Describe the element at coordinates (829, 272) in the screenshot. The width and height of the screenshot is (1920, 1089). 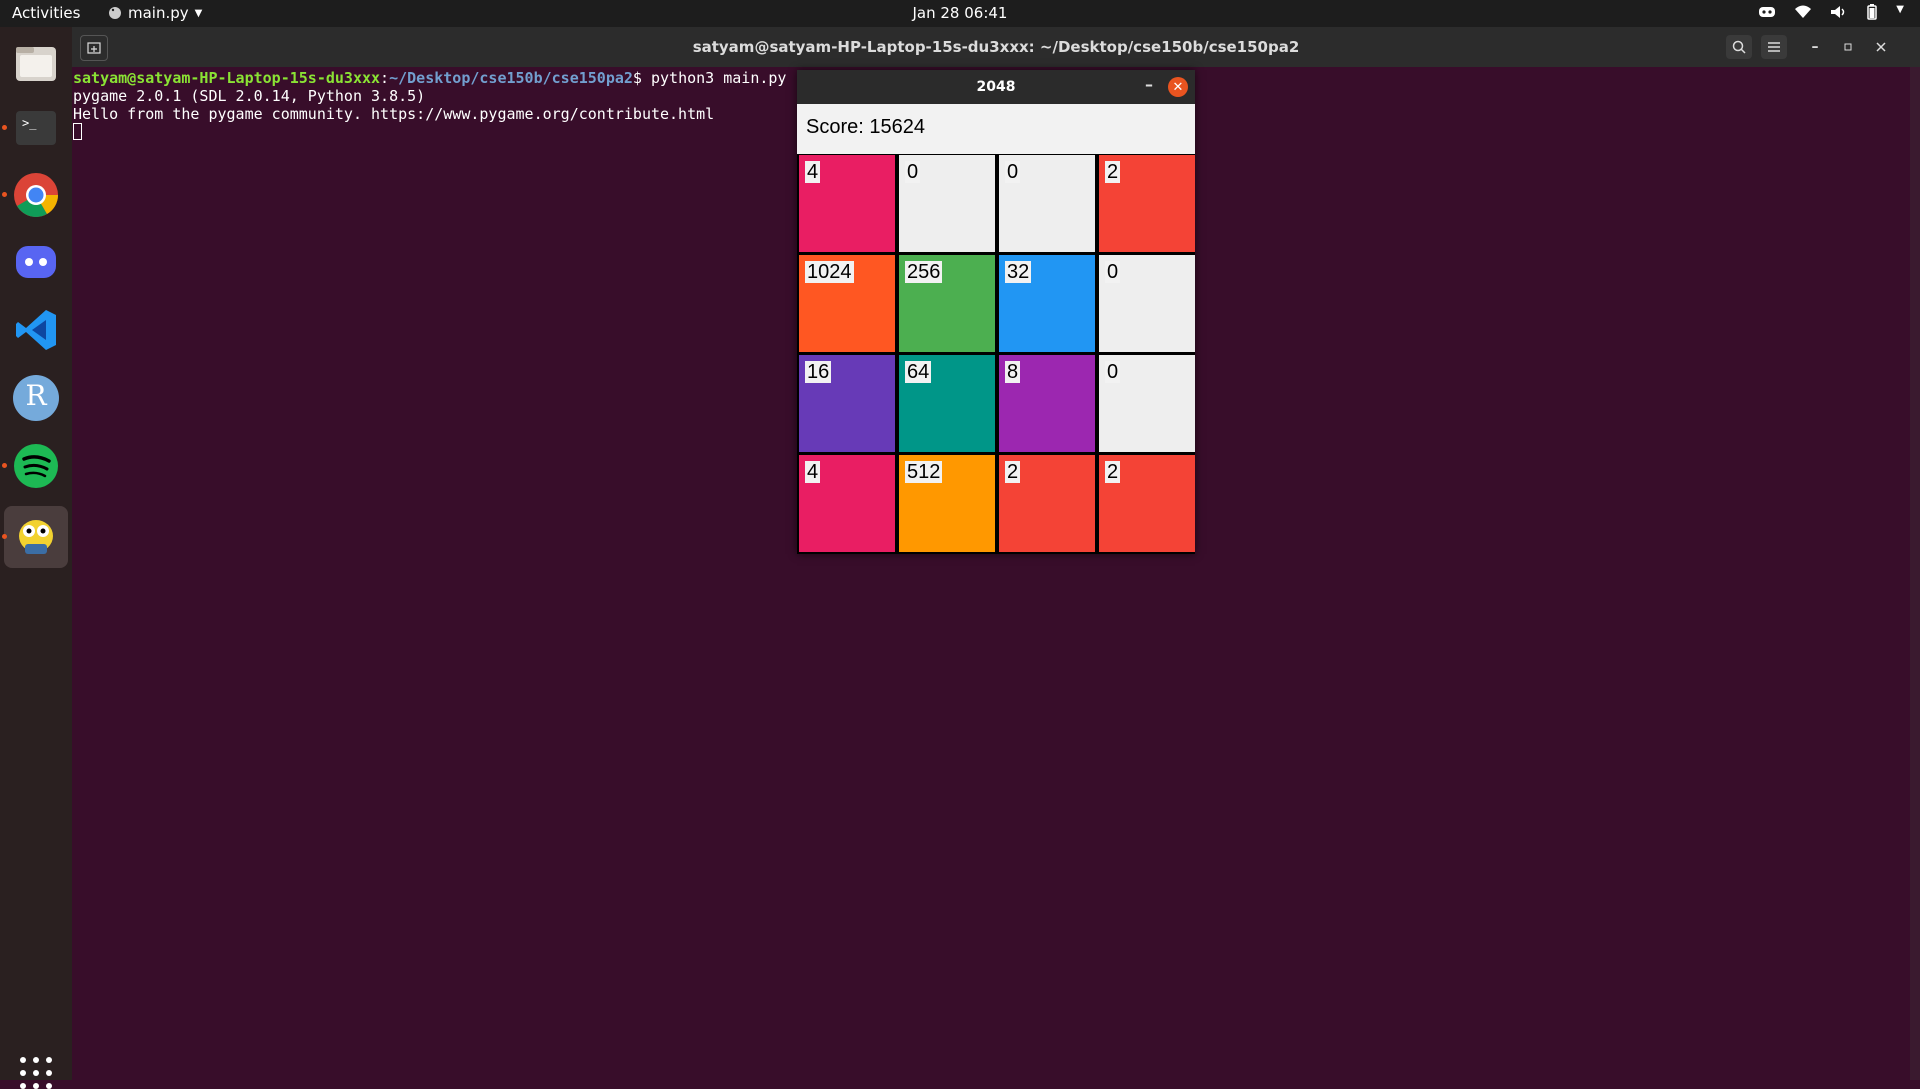
I see `tile-value: 1024` at that location.